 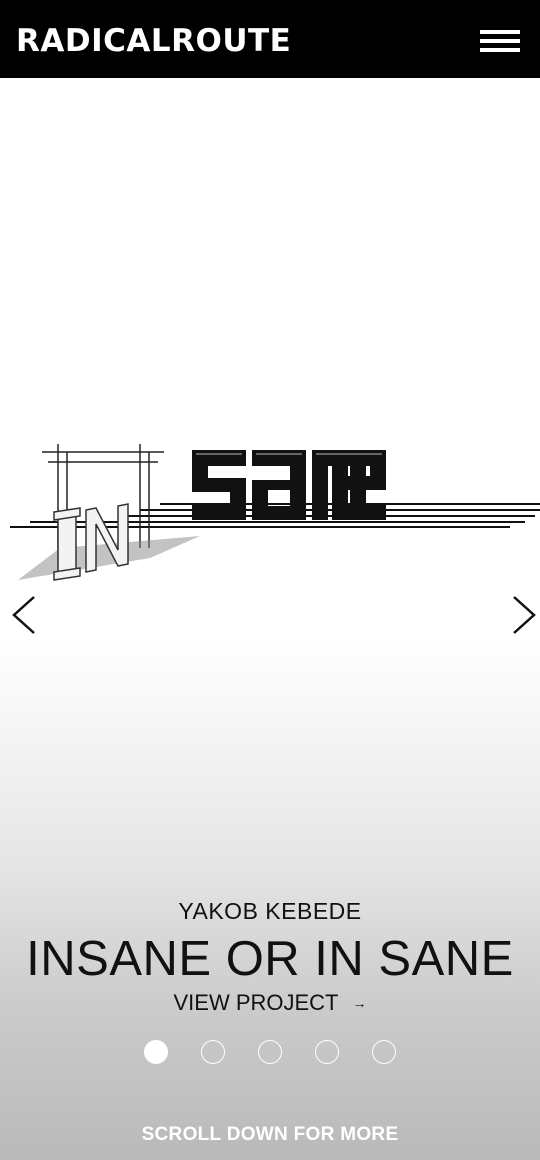 I want to click on carousel-pagination, so click(x=270, y=1052).